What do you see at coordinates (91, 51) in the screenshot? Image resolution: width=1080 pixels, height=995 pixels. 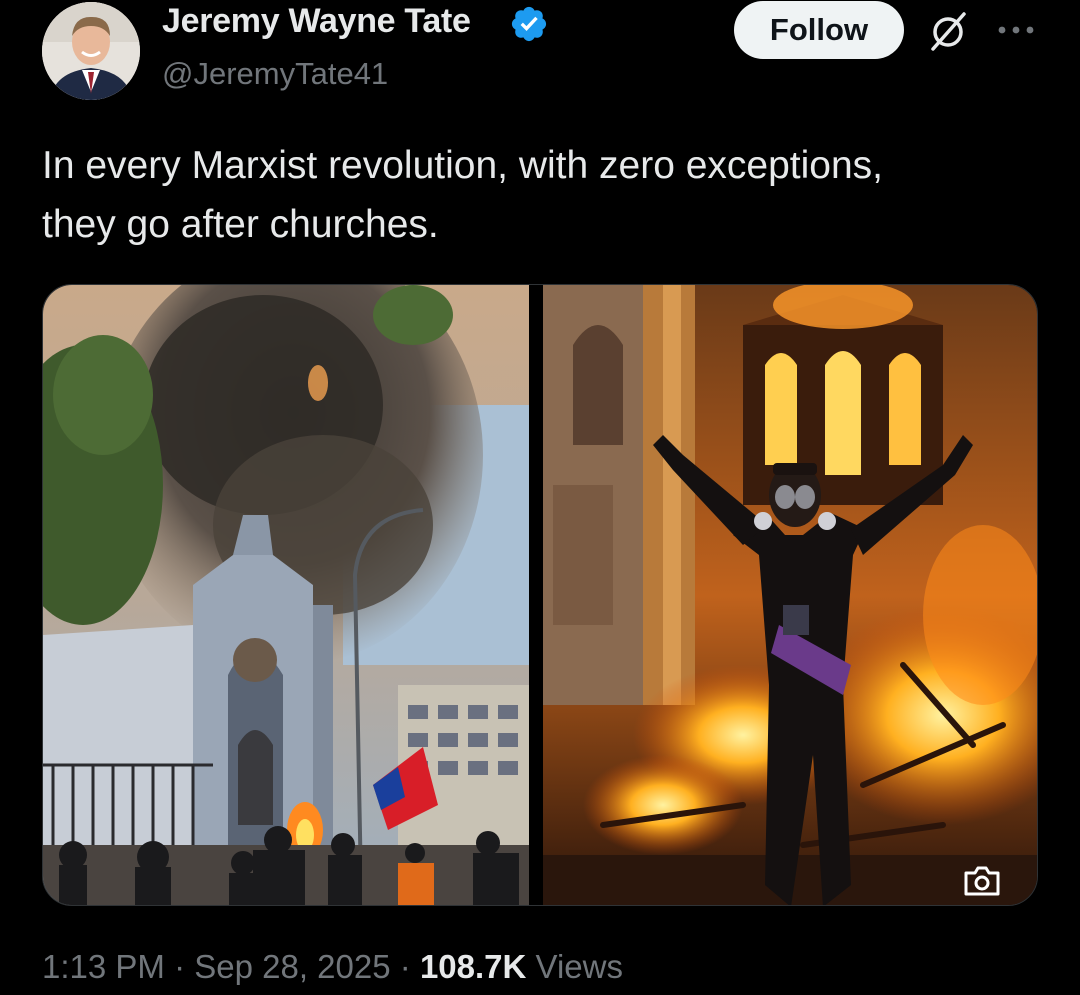 I see `avatar` at bounding box center [91, 51].